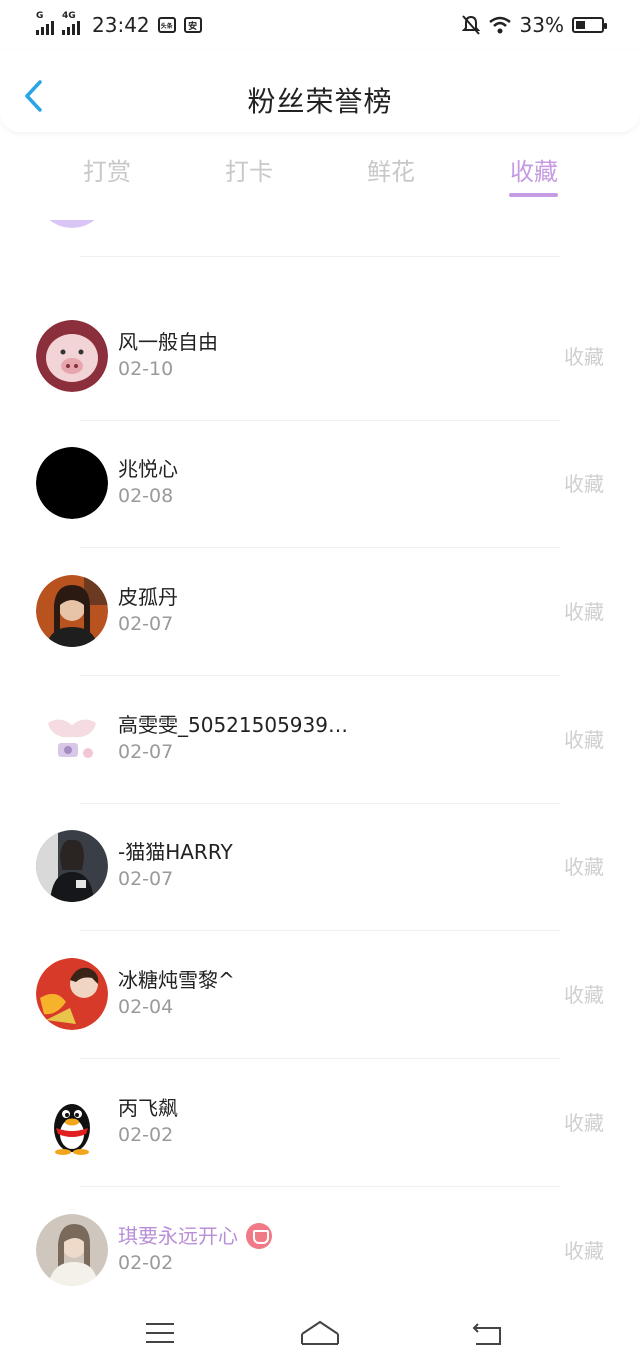 This screenshot has width=640, height=1372. Describe the element at coordinates (589, 25) in the screenshot. I see `battery-icon` at that location.